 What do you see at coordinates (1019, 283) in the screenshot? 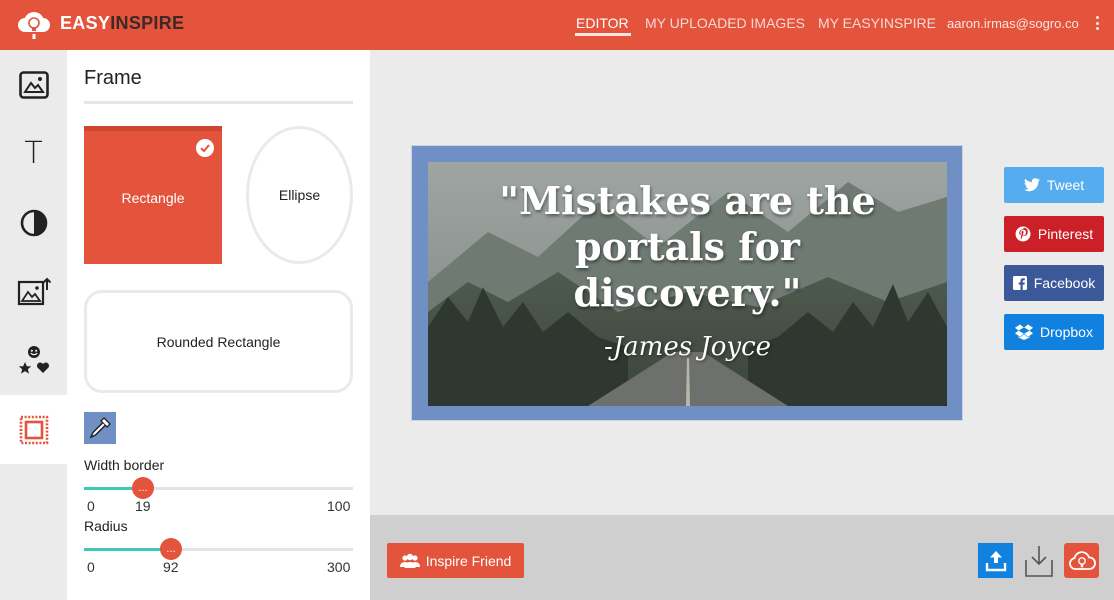
I see `facebook-icon` at bounding box center [1019, 283].